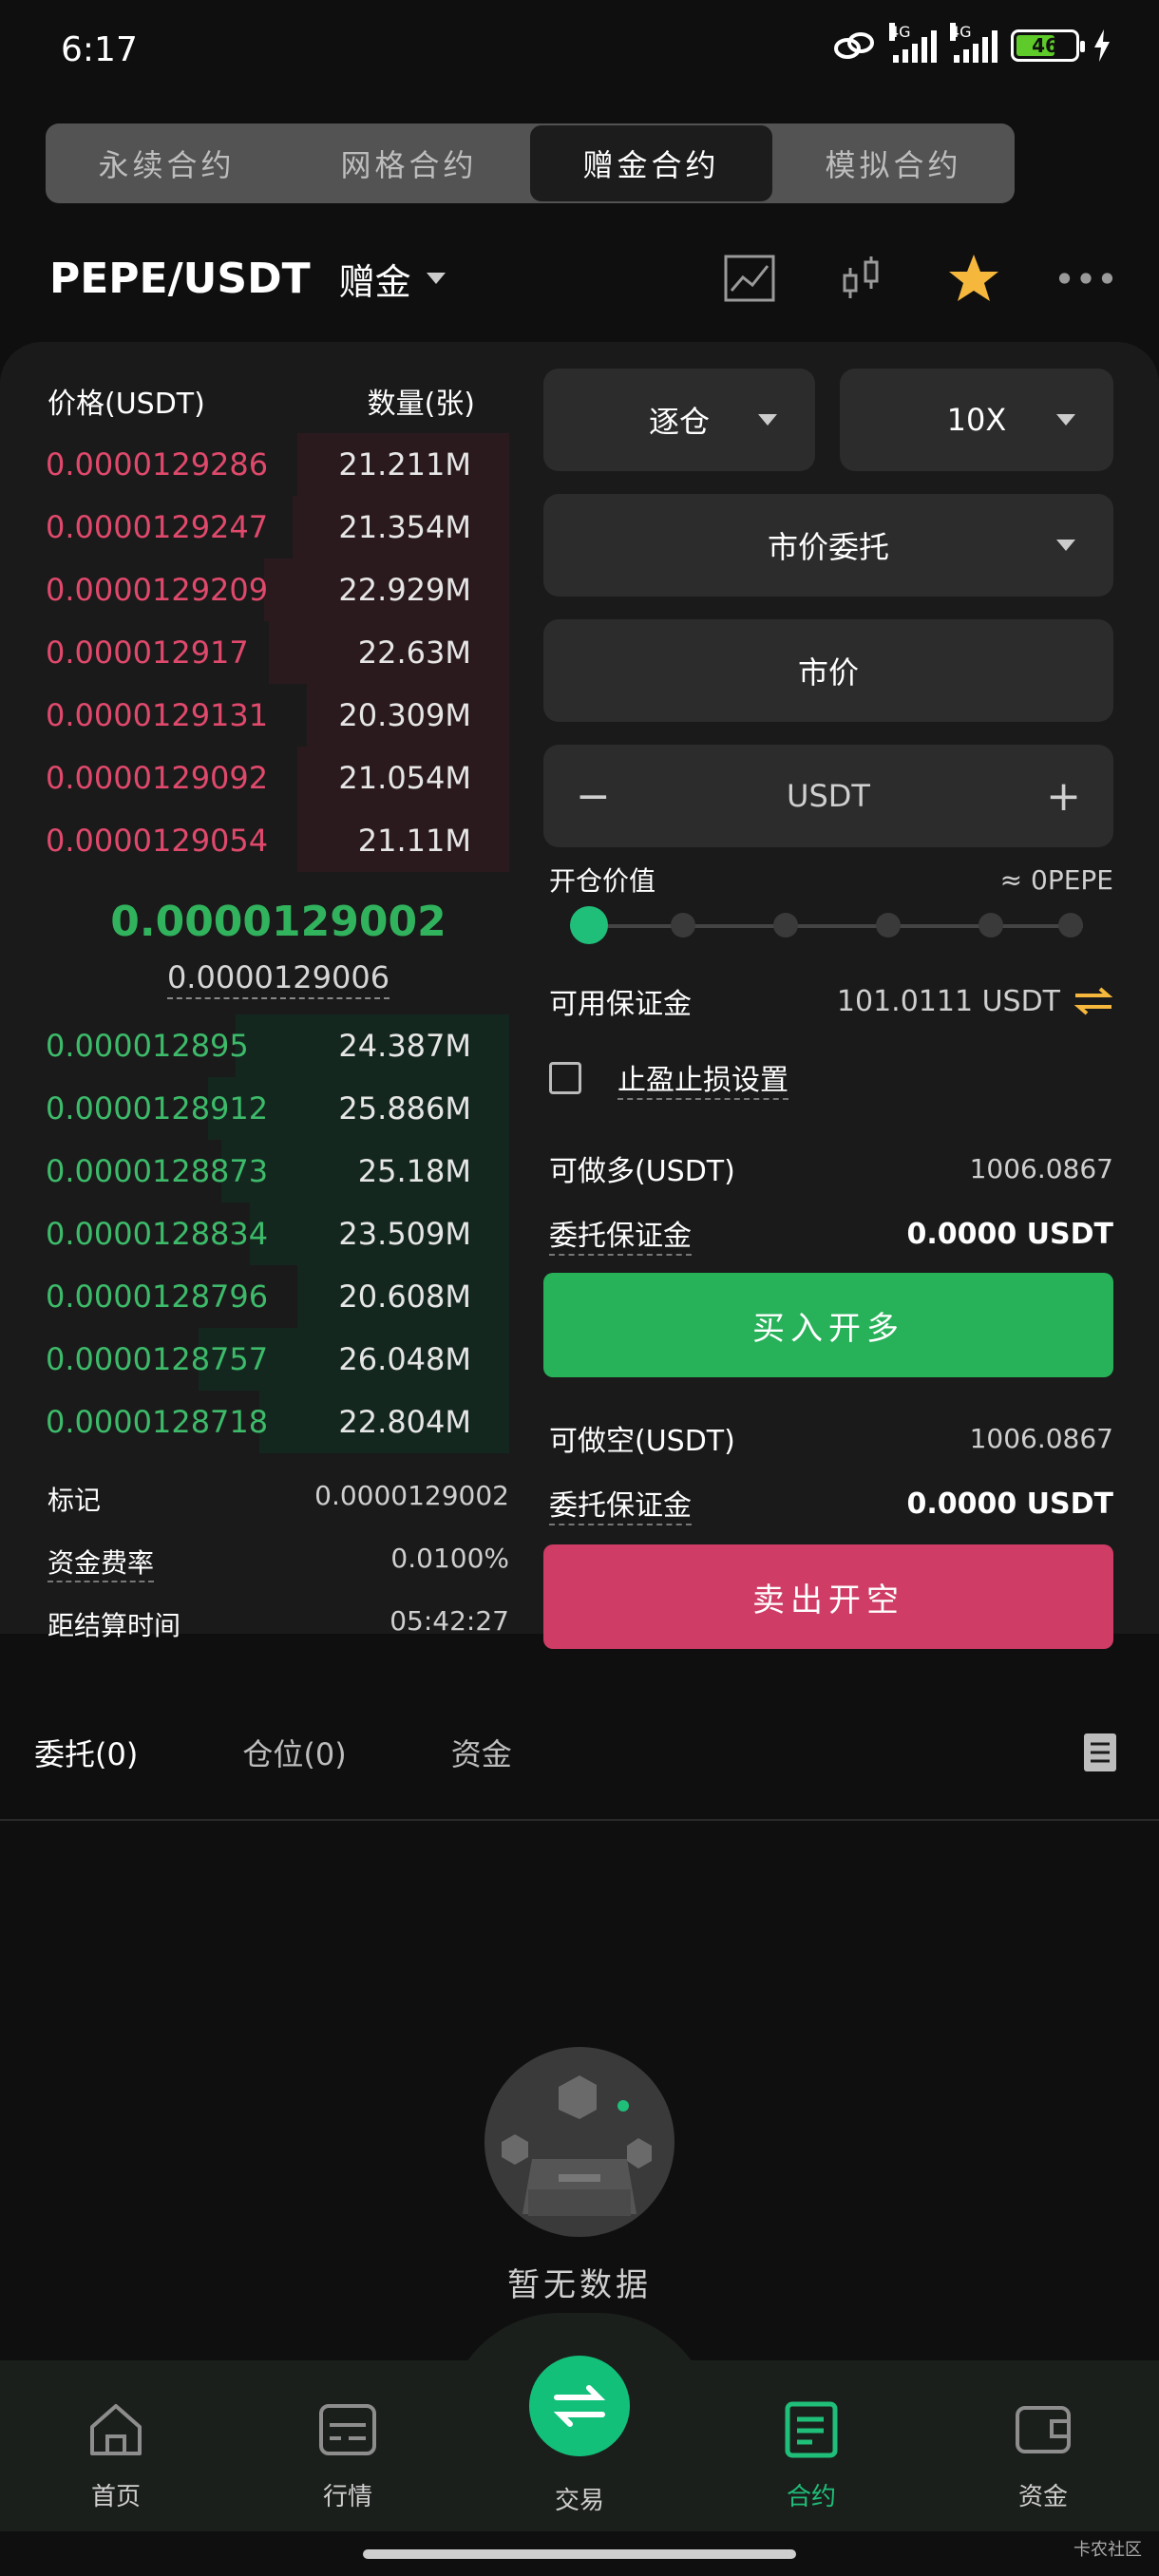 This screenshot has height=2576, width=1159. What do you see at coordinates (157, 1422) in the screenshot?
I see `row-price: 0.0000128718` at bounding box center [157, 1422].